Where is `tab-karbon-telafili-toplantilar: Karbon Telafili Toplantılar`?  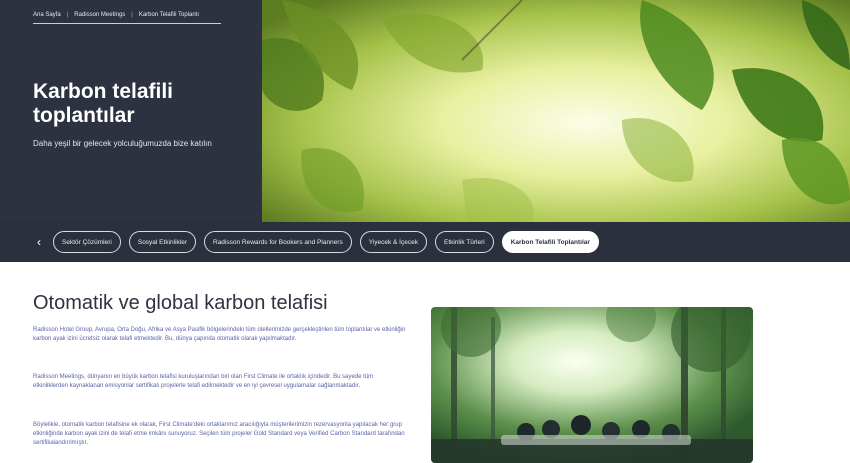
tab-karbon-telafili-toplantilar: Karbon Telafili Toplantılar is located at coordinates (550, 242).